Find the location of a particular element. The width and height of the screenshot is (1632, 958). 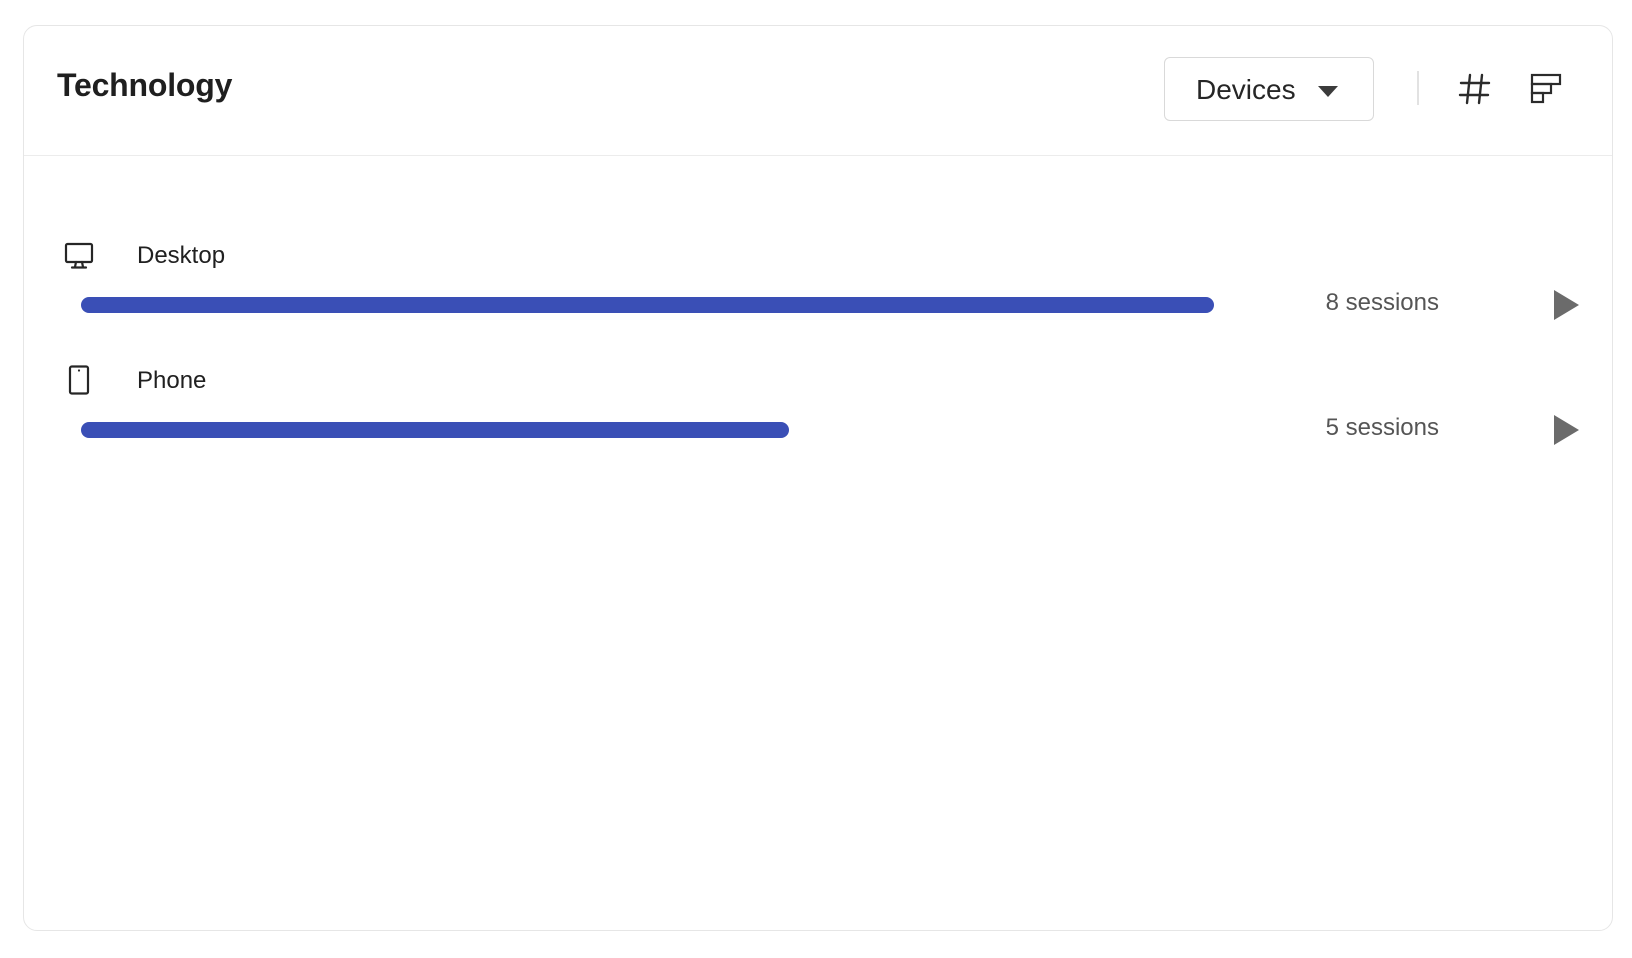

devices-dropdown: Devices is located at coordinates (1269, 89).